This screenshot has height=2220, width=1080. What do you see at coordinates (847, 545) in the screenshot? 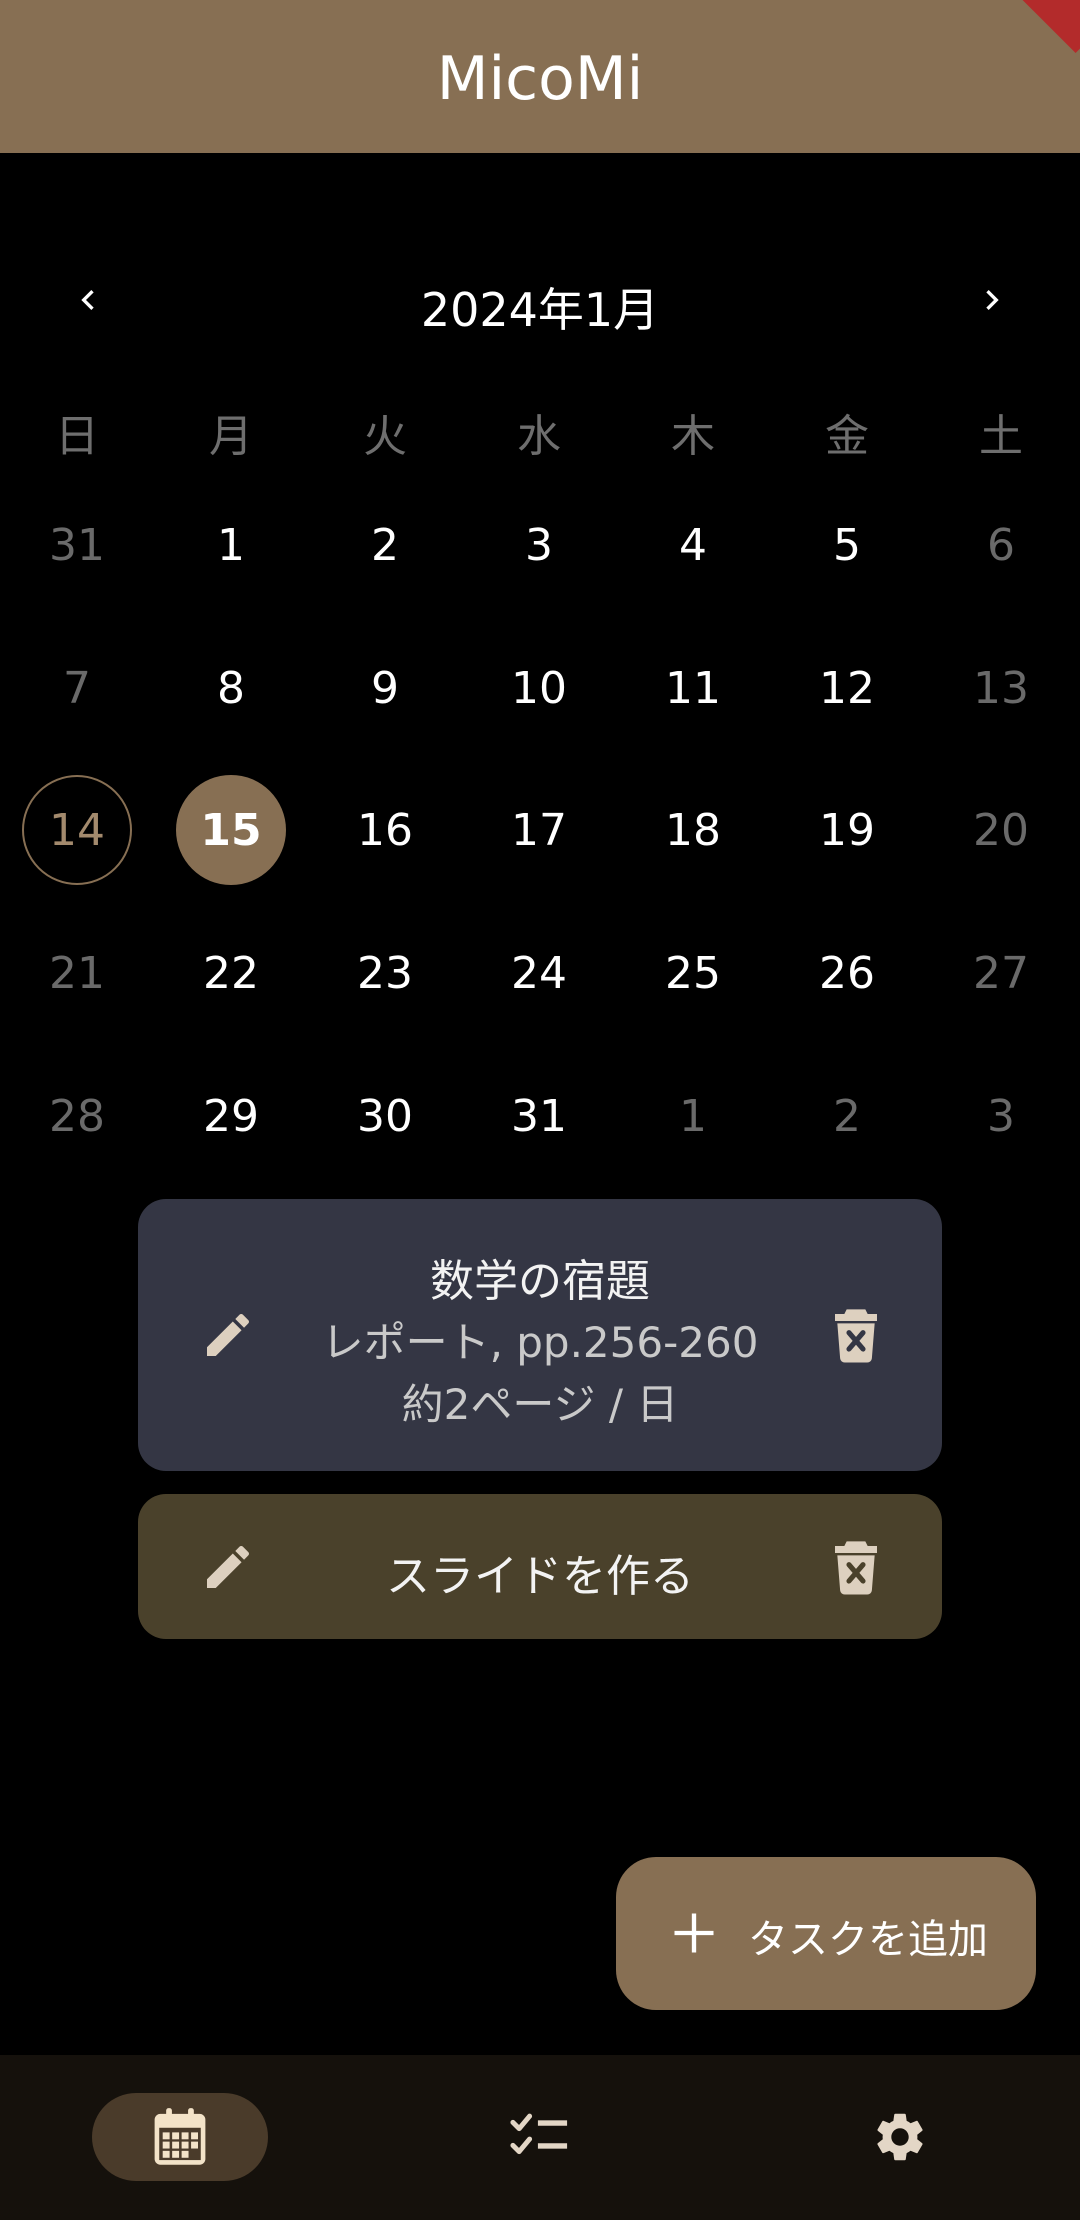
I see `calendar-day: 5` at bounding box center [847, 545].